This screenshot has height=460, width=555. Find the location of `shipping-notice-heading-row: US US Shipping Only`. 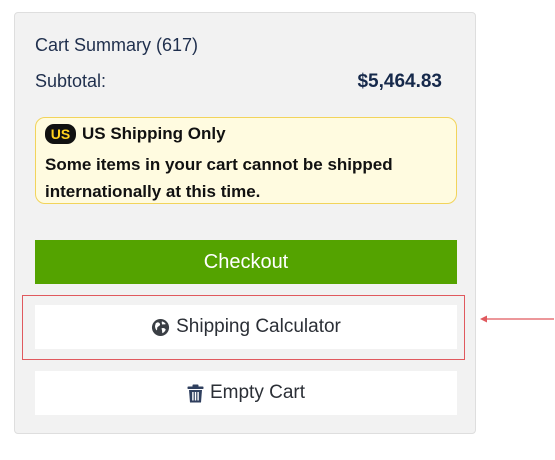

shipping-notice-heading-row: US US Shipping Only is located at coordinates (246, 134).